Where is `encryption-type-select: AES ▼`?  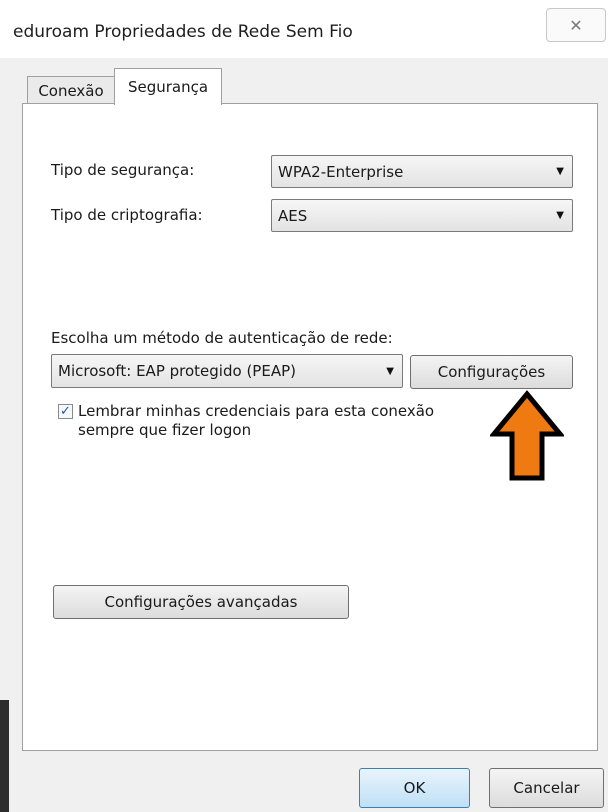 encryption-type-select: AES ▼ is located at coordinates (422, 215).